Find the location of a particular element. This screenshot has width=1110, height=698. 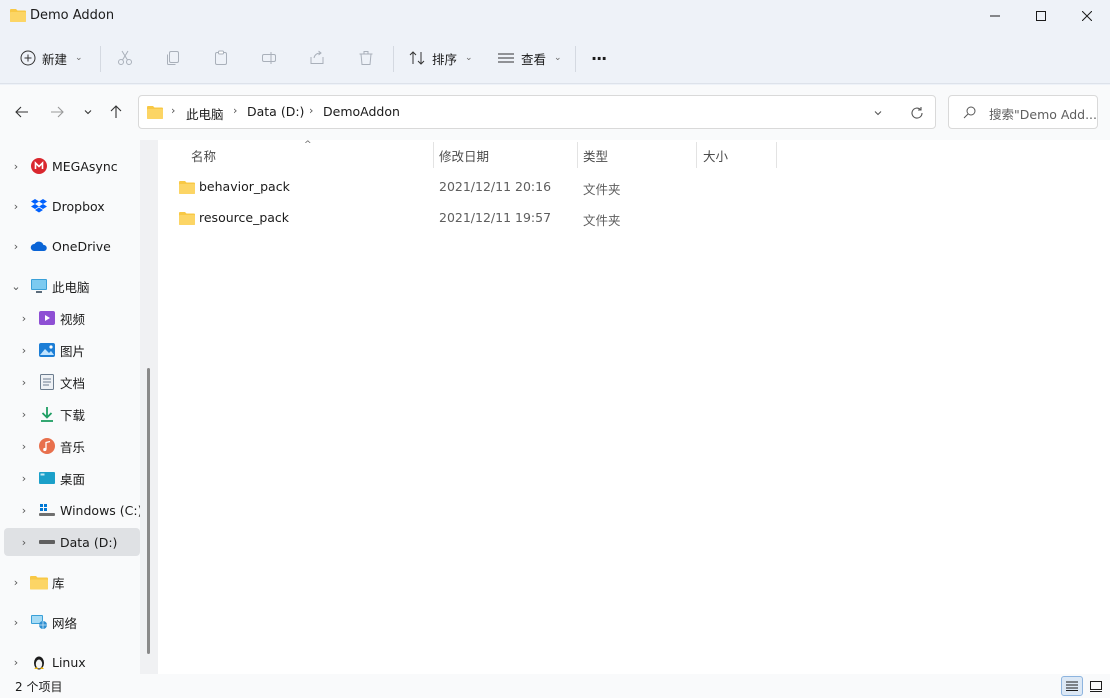

sidebar-item-videos: › 视频 is located at coordinates (72, 318).